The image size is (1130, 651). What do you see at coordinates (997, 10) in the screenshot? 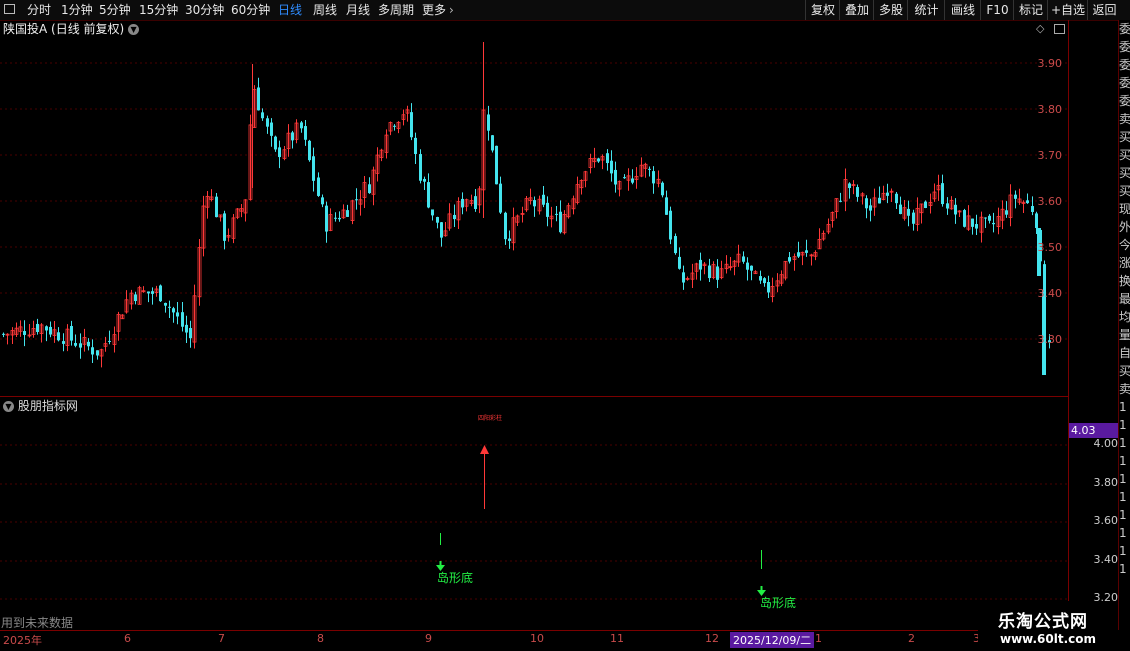
I see `f10-button: F10` at bounding box center [997, 10].